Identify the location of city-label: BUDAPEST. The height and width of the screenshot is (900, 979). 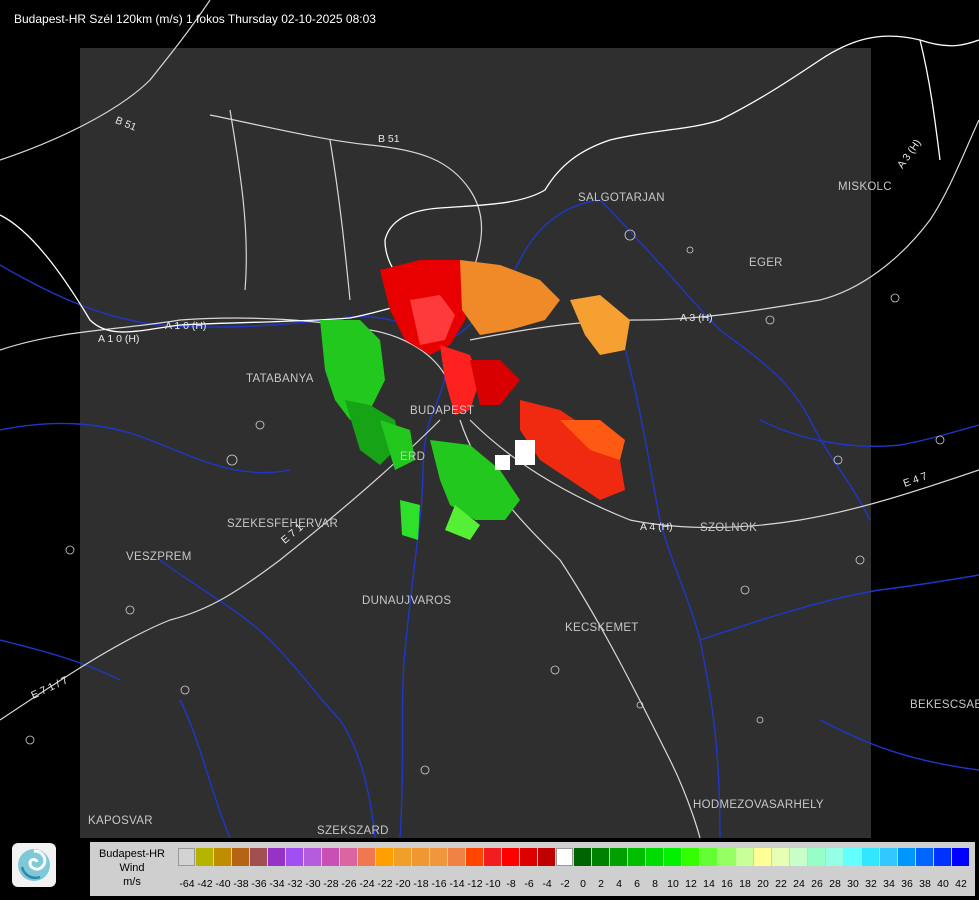
(442, 411).